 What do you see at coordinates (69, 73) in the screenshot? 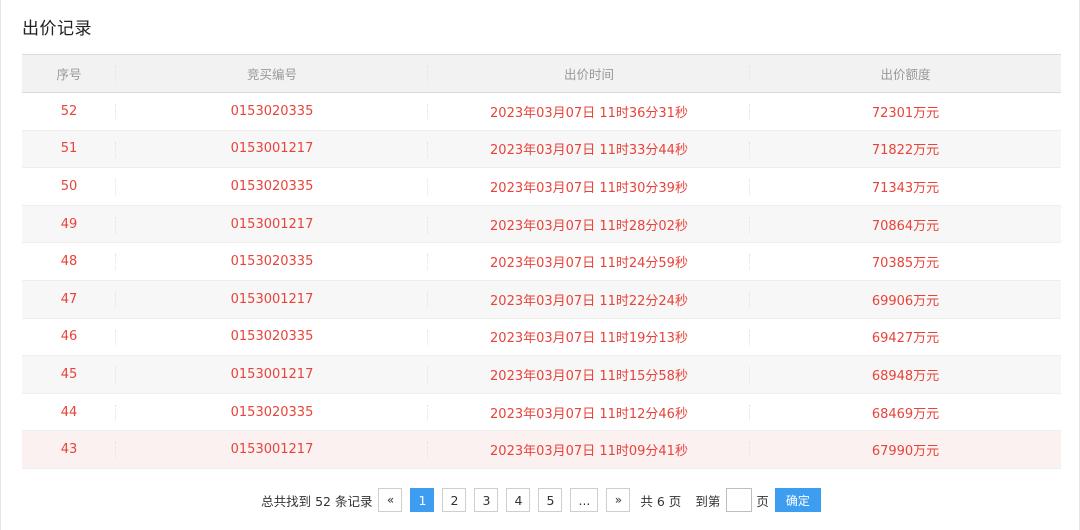
I see `header-index: 序号` at bounding box center [69, 73].